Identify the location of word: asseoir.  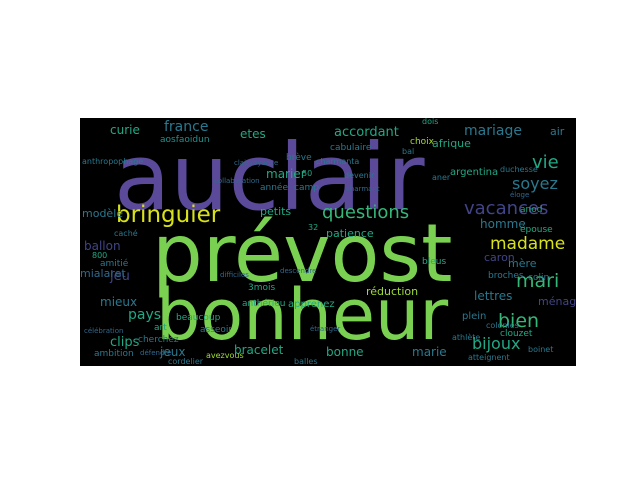
(216, 330).